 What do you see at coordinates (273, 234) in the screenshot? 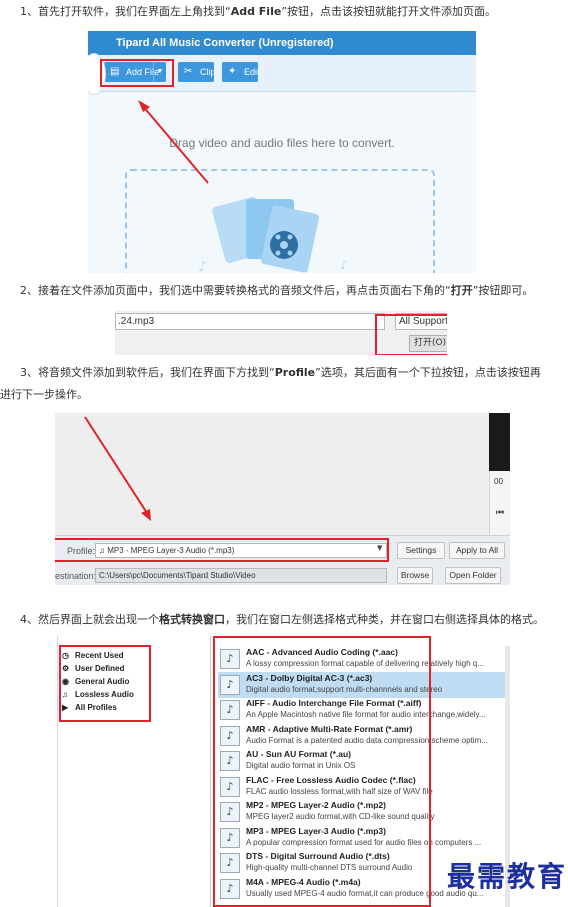
I see `file-icons-illustration: ♪ ♪` at bounding box center [273, 234].